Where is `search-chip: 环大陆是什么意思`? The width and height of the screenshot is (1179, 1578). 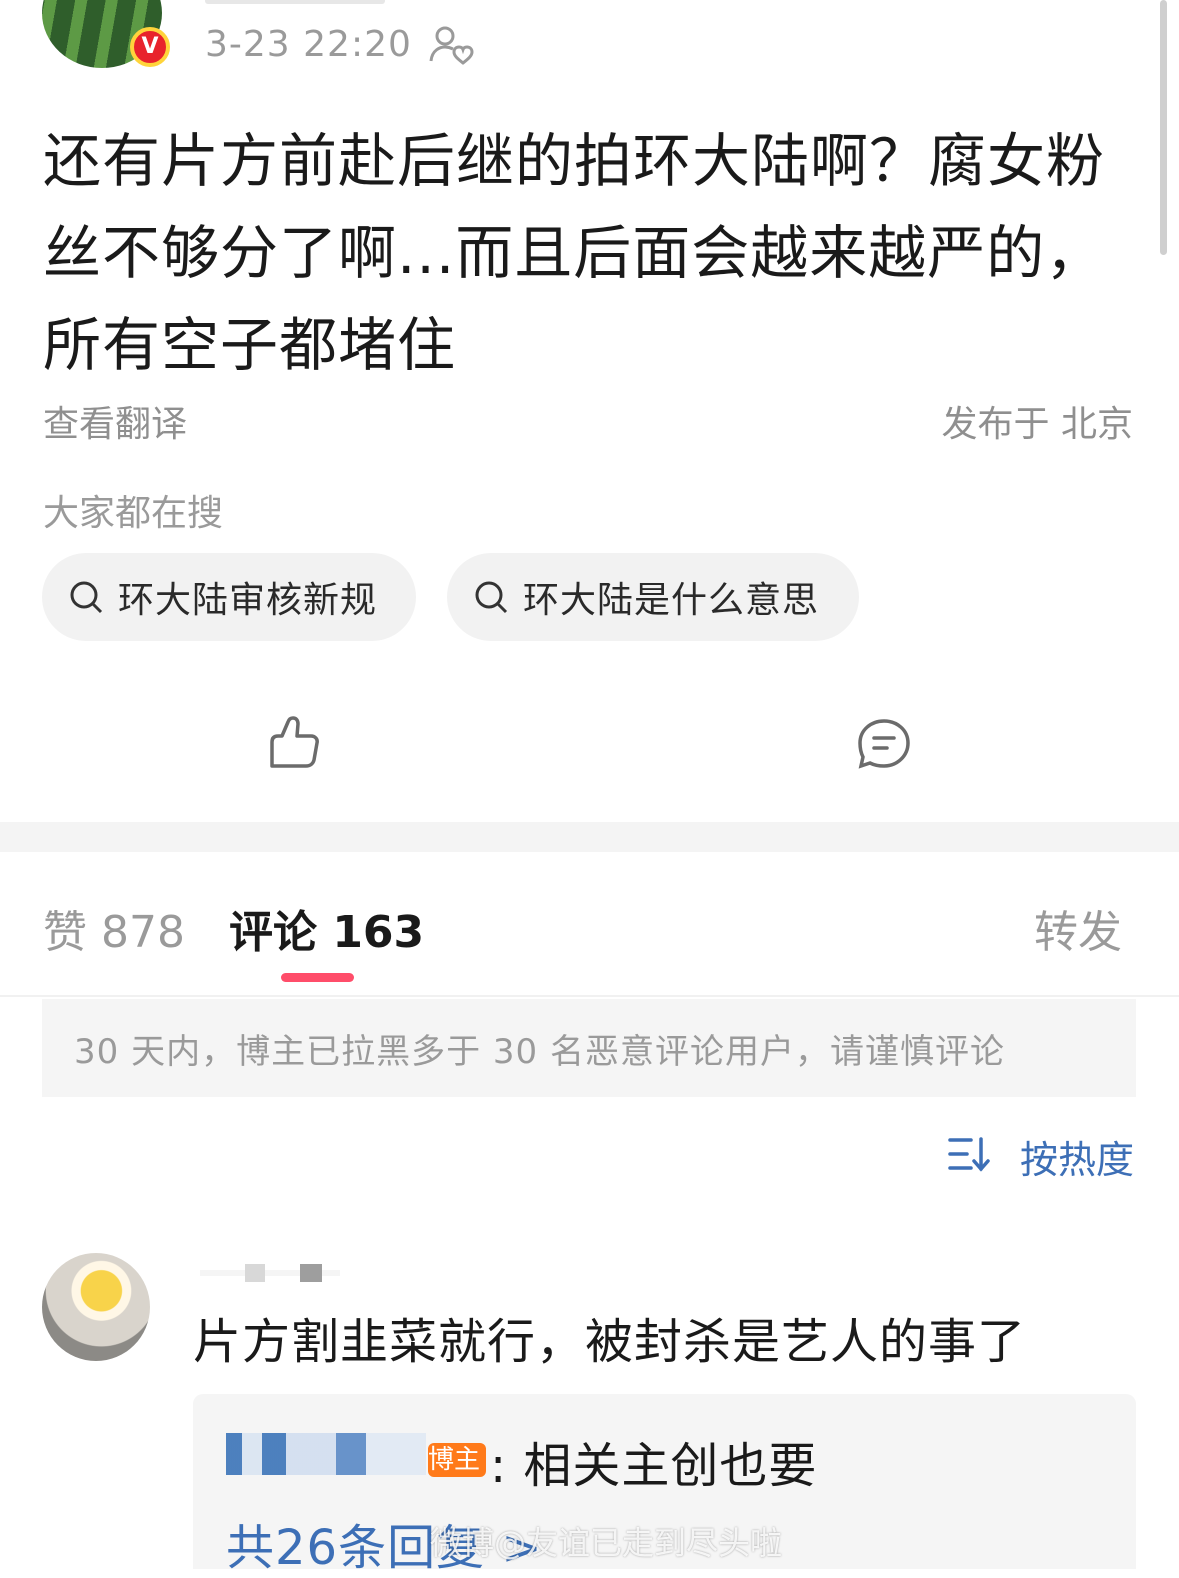 search-chip: 环大陆是什么意思 is located at coordinates (653, 597).